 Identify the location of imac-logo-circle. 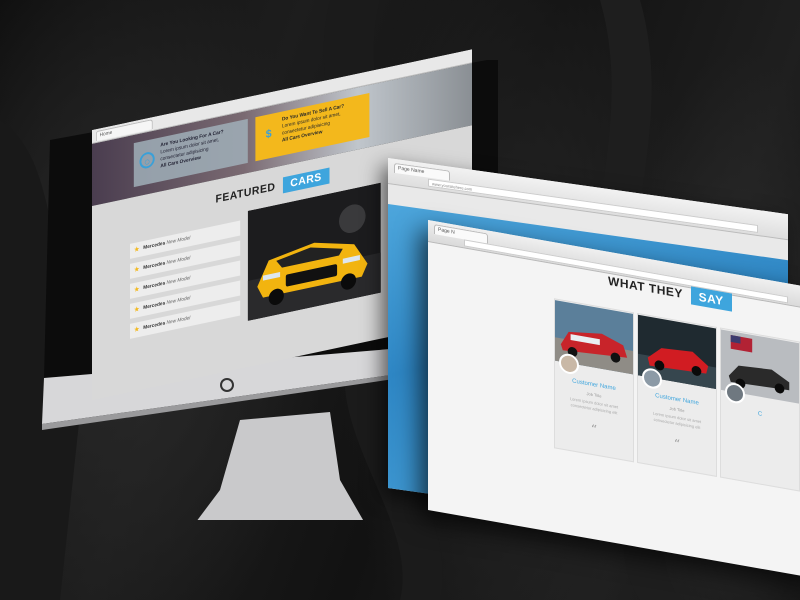
(227, 385).